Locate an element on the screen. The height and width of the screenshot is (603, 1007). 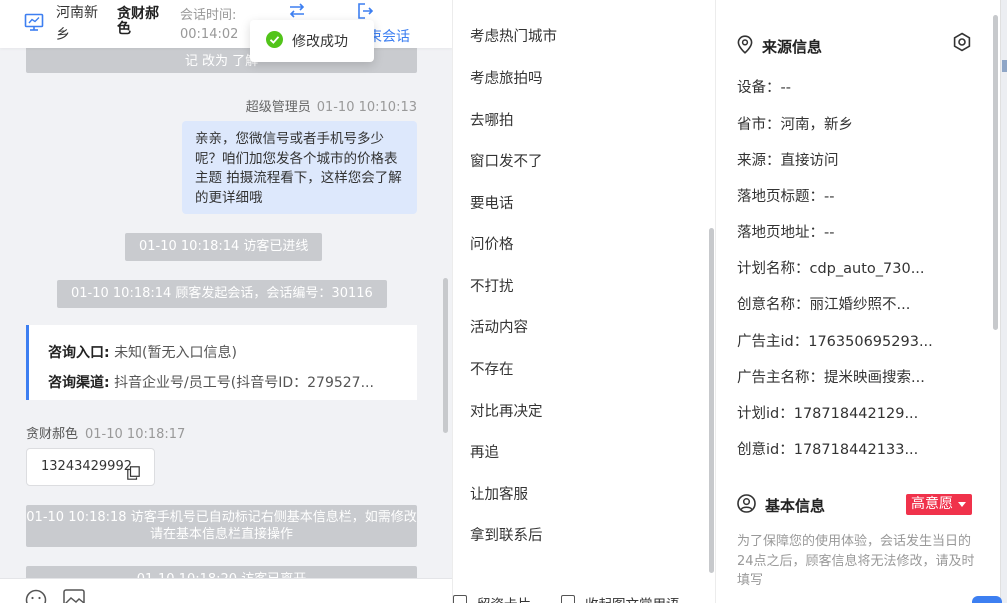
basic-info-title: 基本信息 is located at coordinates (795, 506).